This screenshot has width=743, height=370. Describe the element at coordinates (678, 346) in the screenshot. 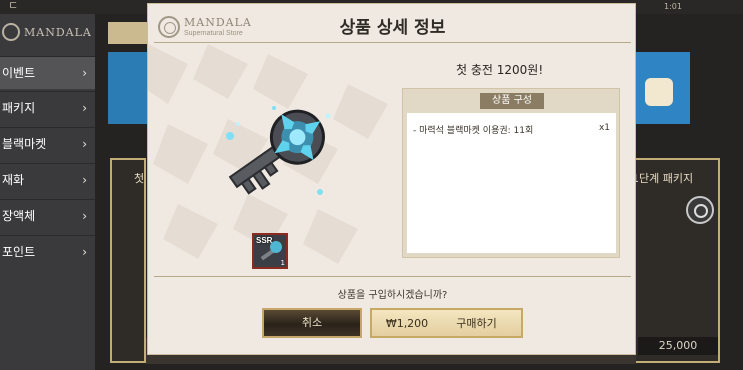

I see `product-card-price: 25,000` at that location.